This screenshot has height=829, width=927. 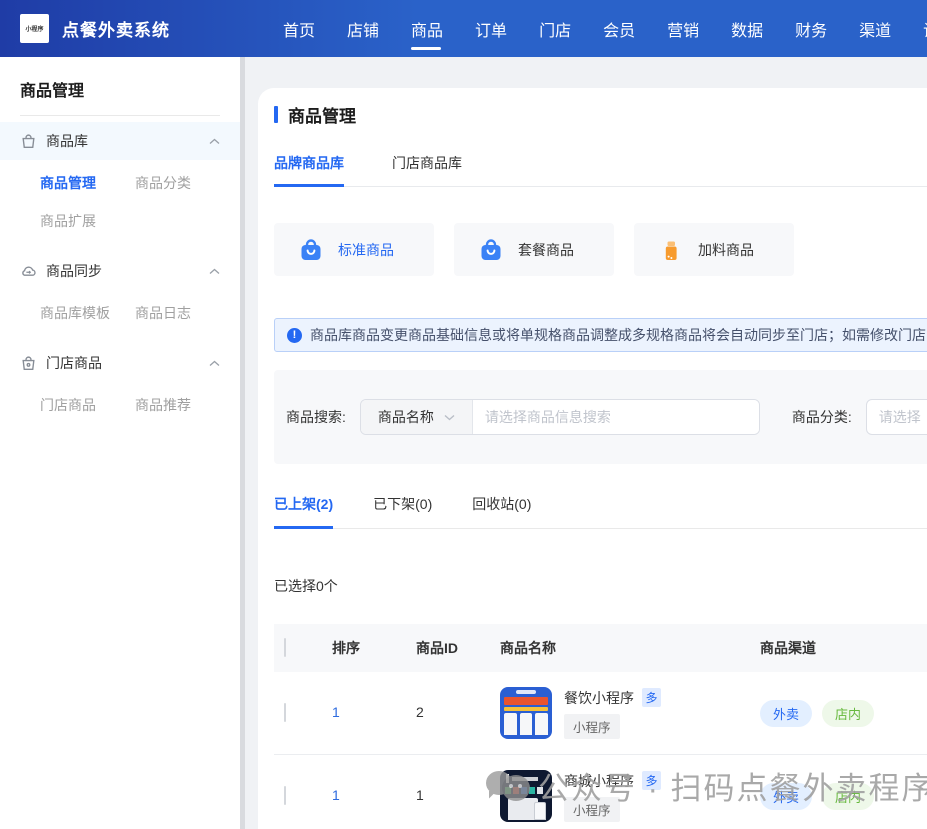 I want to click on sidebar-item-product-manage: 商品管理, so click(x=87, y=183).